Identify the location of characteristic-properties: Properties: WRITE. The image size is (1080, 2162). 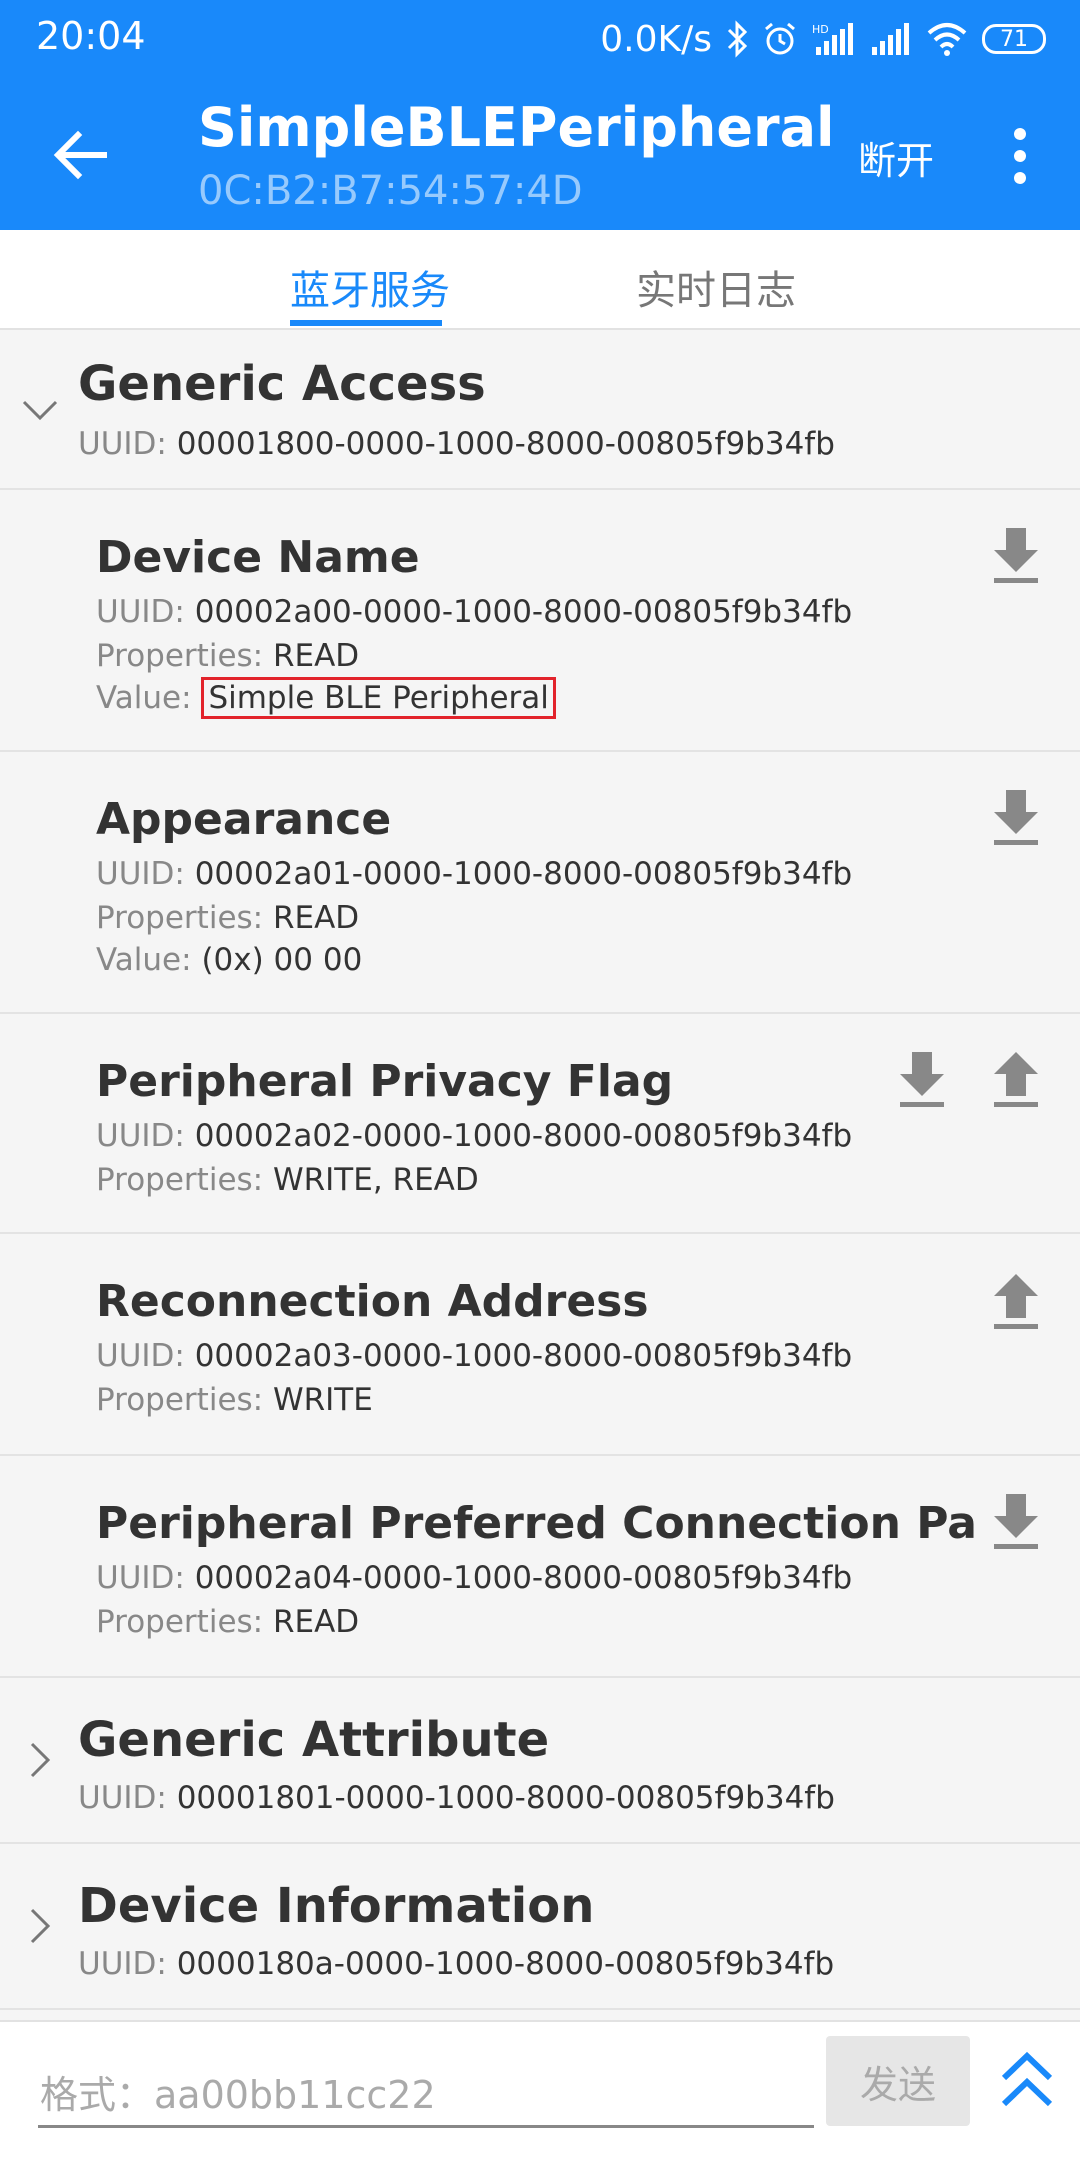
(234, 1400).